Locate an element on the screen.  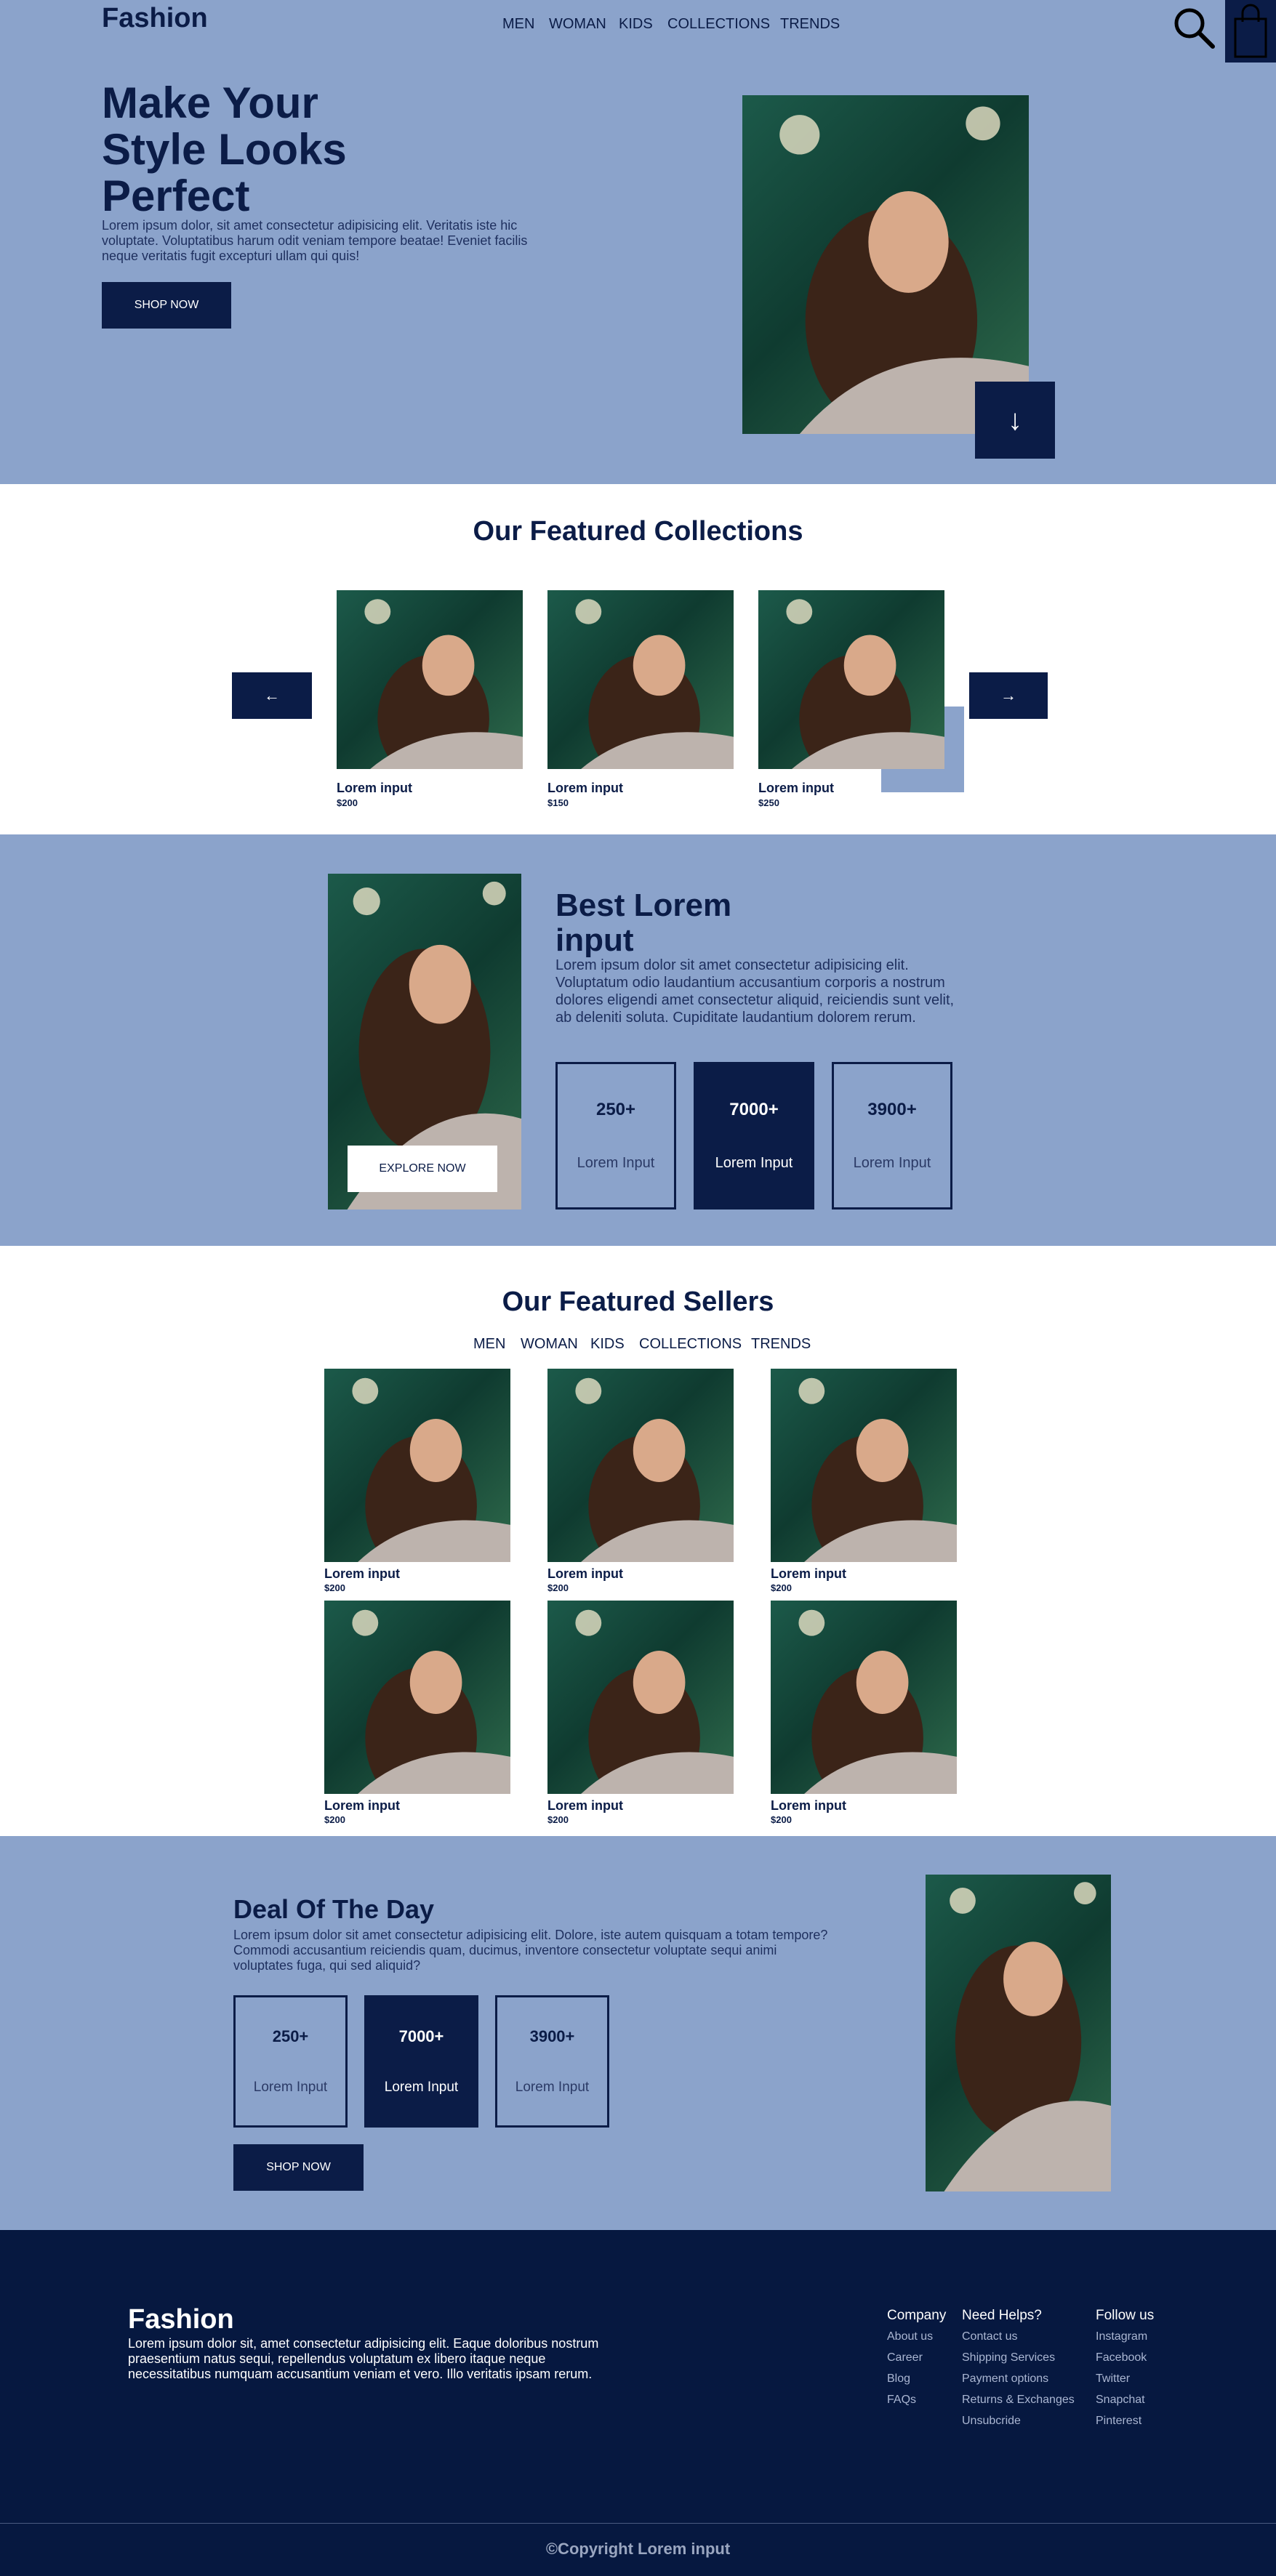
footer-link: Instagram is located at coordinates (1121, 2336).